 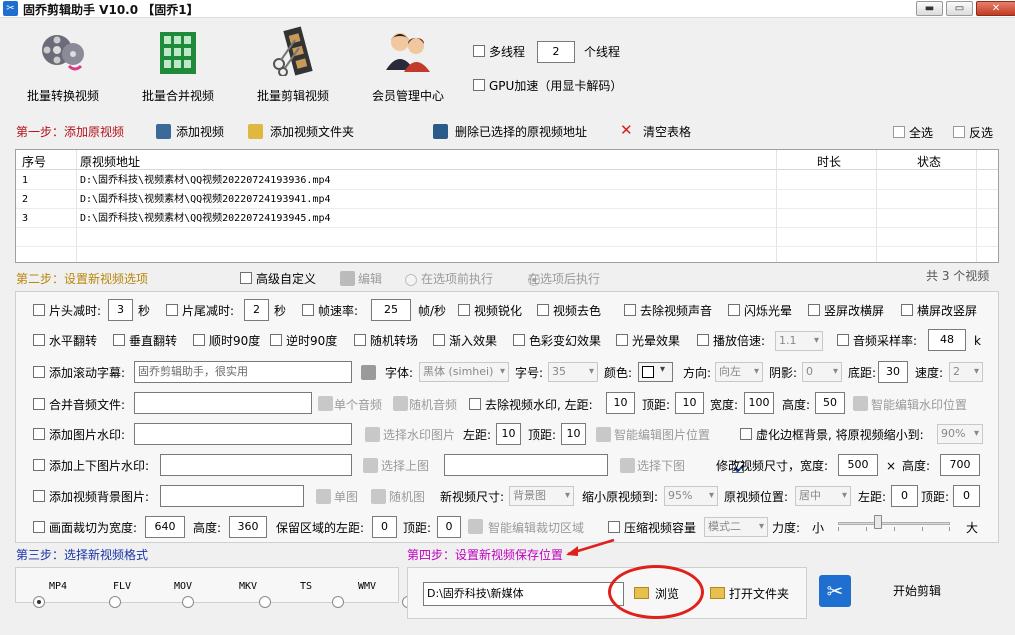 I want to click on format-radio-flv, so click(x=115, y=601).